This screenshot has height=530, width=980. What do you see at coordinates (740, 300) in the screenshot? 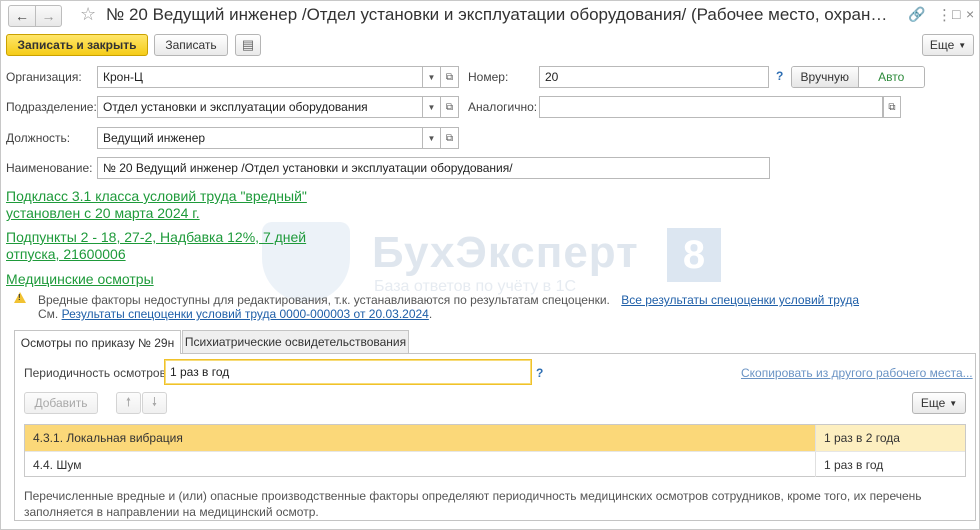
I see `all-results-link: Все результаты спецоценки условий труда` at bounding box center [740, 300].